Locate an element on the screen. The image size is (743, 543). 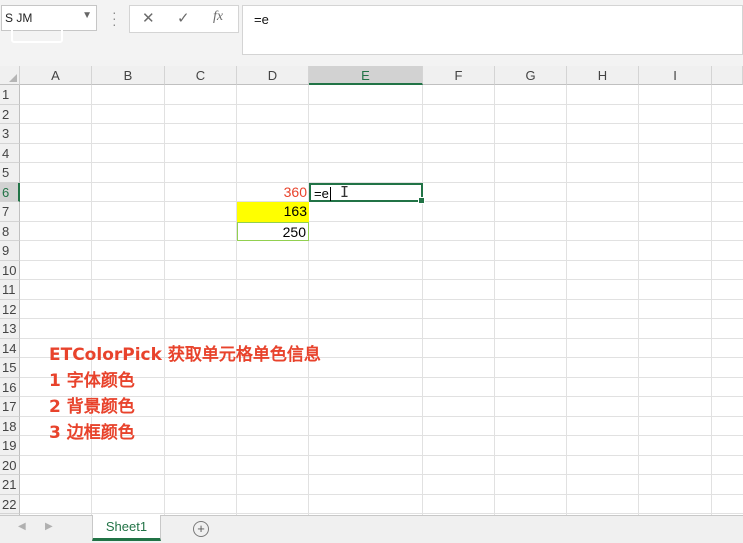
row-header-15: 15 is located at coordinates (10, 368).